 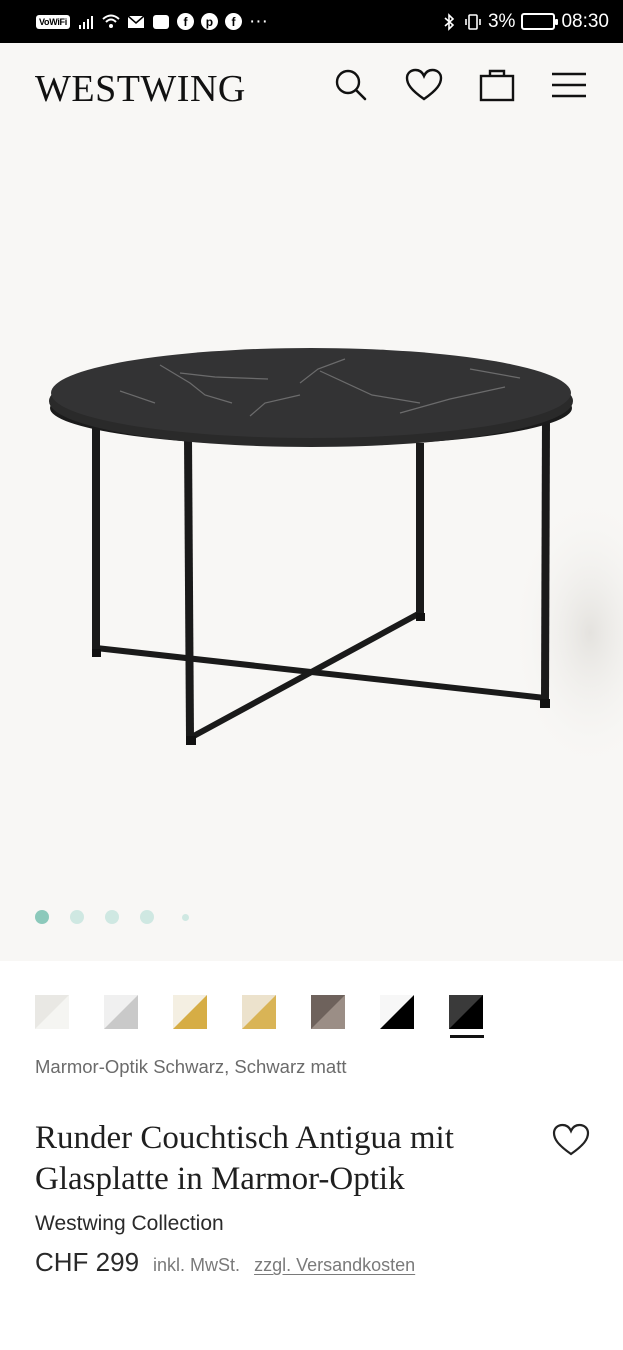 What do you see at coordinates (136, 21) in the screenshot?
I see `mail-icon` at bounding box center [136, 21].